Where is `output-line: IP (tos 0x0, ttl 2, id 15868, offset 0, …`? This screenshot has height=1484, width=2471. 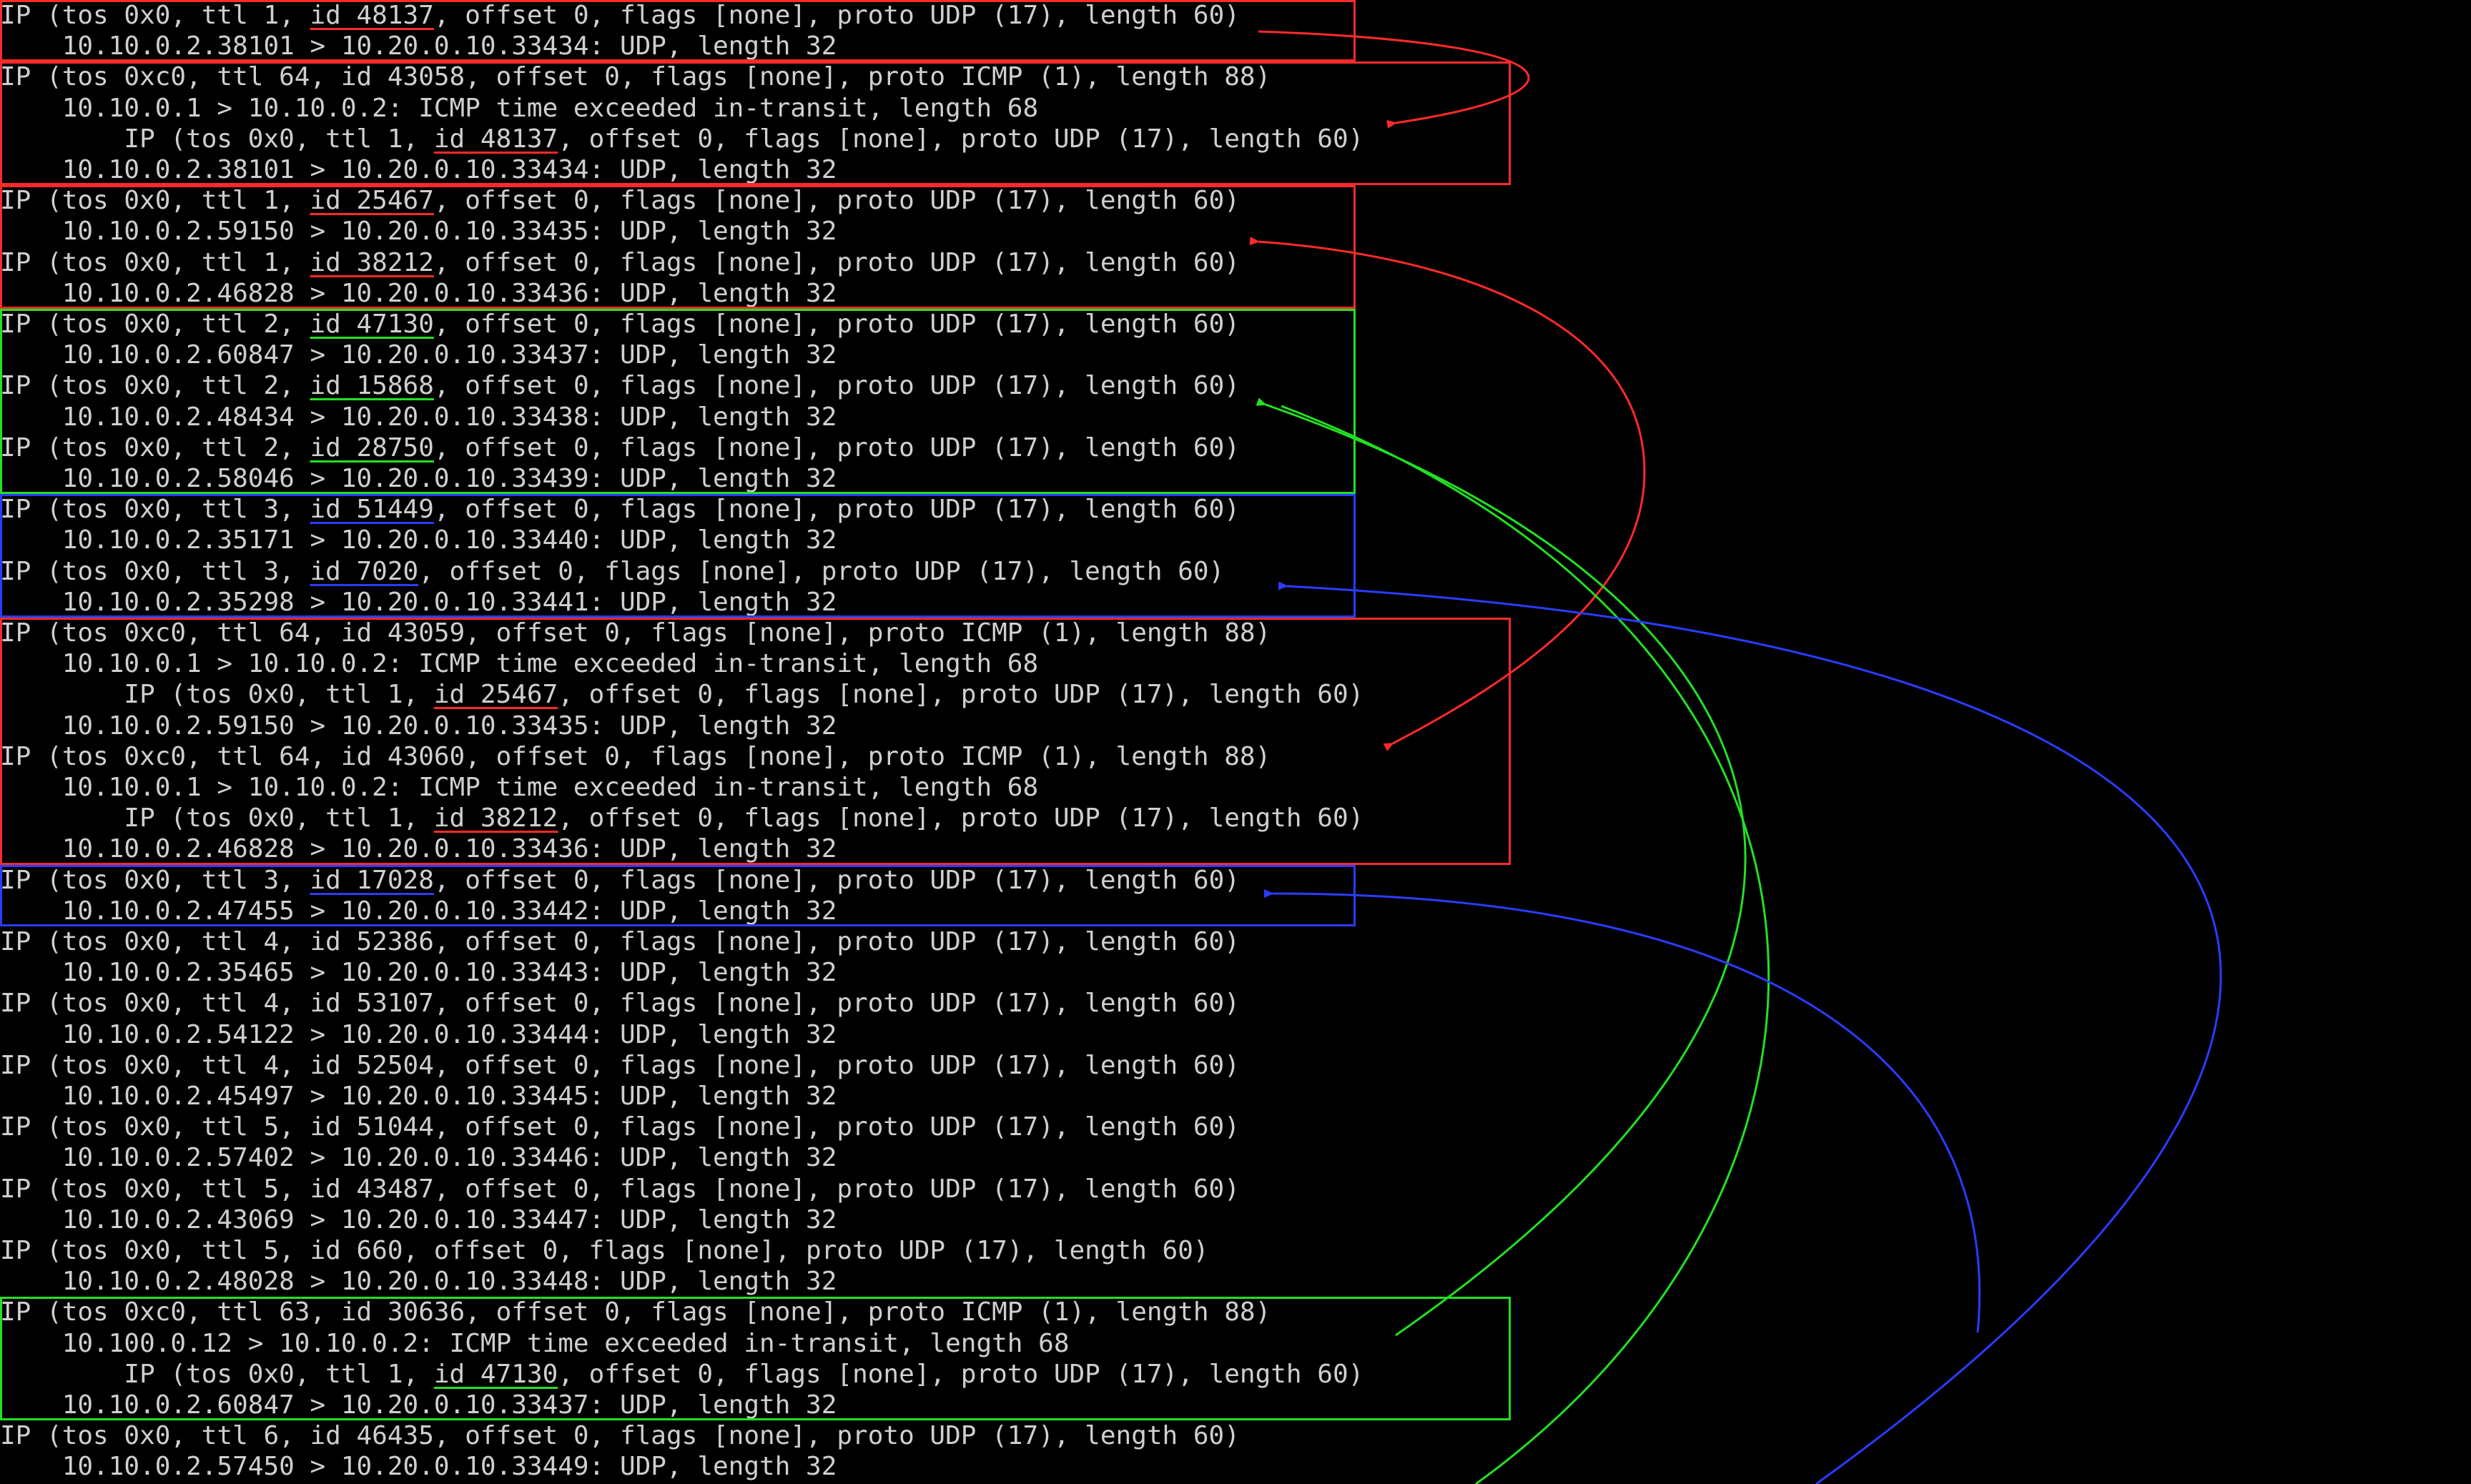 output-line: IP (tos 0x0, ttl 2, id 15868, offset 0, … is located at coordinates (620, 386).